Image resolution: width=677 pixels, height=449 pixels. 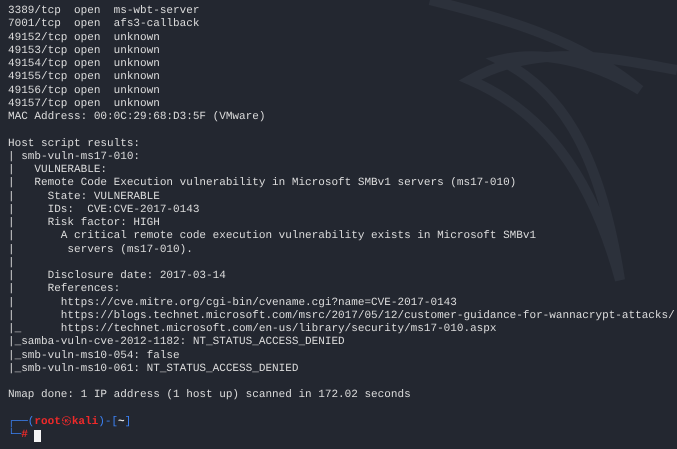 I want to click on terminal-line: MAC Address: 00:0C:29:68:D3:5F (VMware), so click(x=137, y=117).